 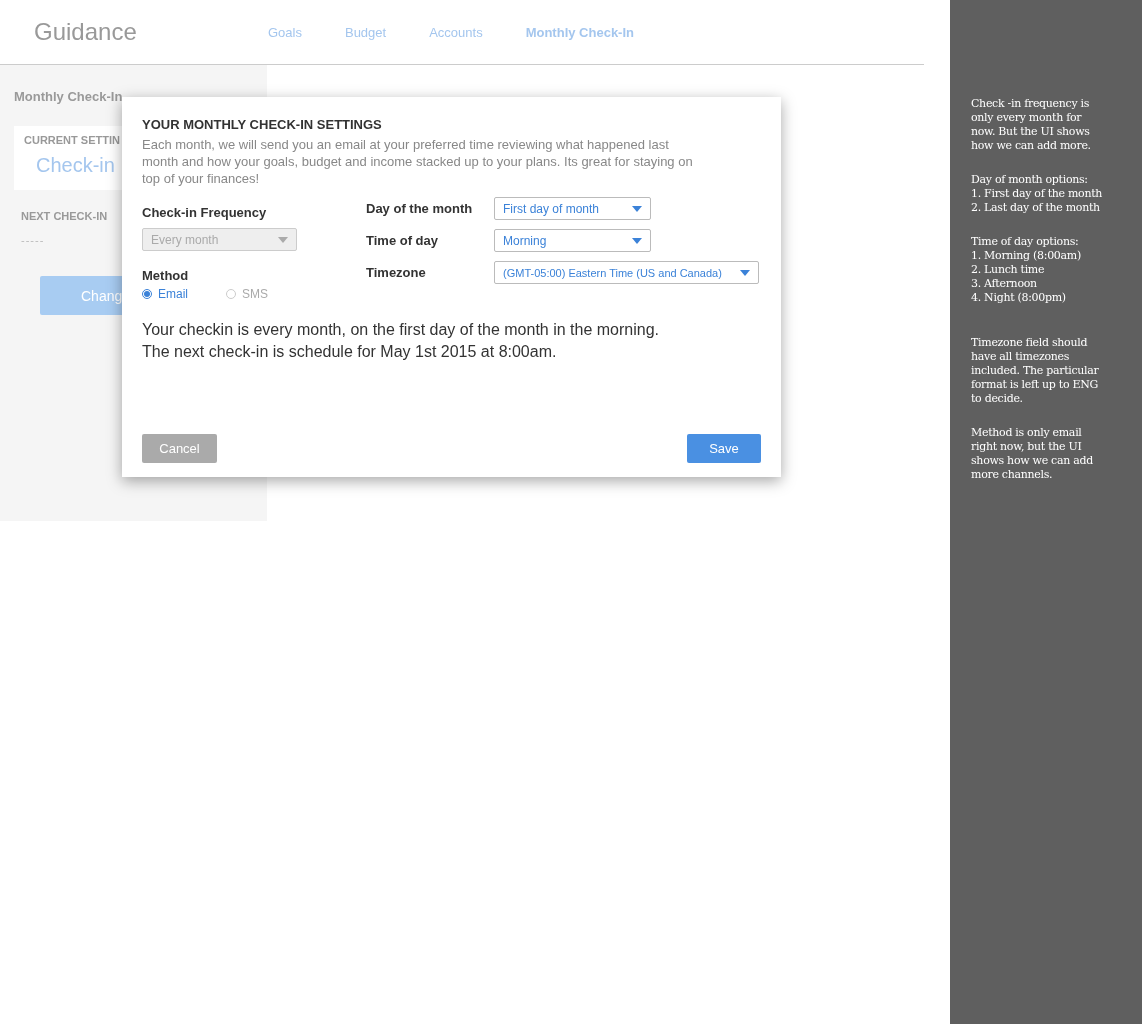 I want to click on card-label: CURRENT SETTIN, so click(x=72, y=140).